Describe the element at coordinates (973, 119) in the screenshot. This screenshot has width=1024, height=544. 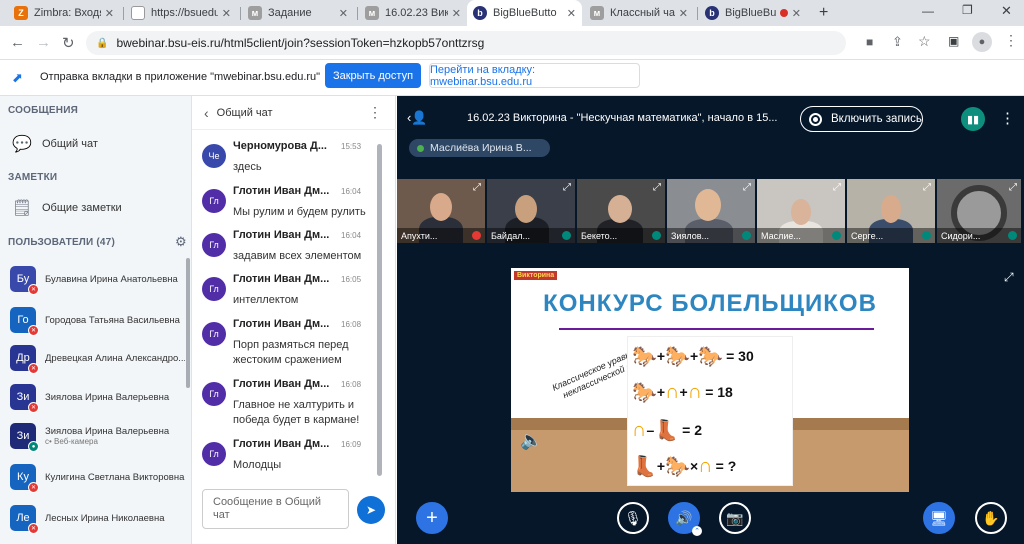
I see `connection-status-icon: ▮▮` at that location.